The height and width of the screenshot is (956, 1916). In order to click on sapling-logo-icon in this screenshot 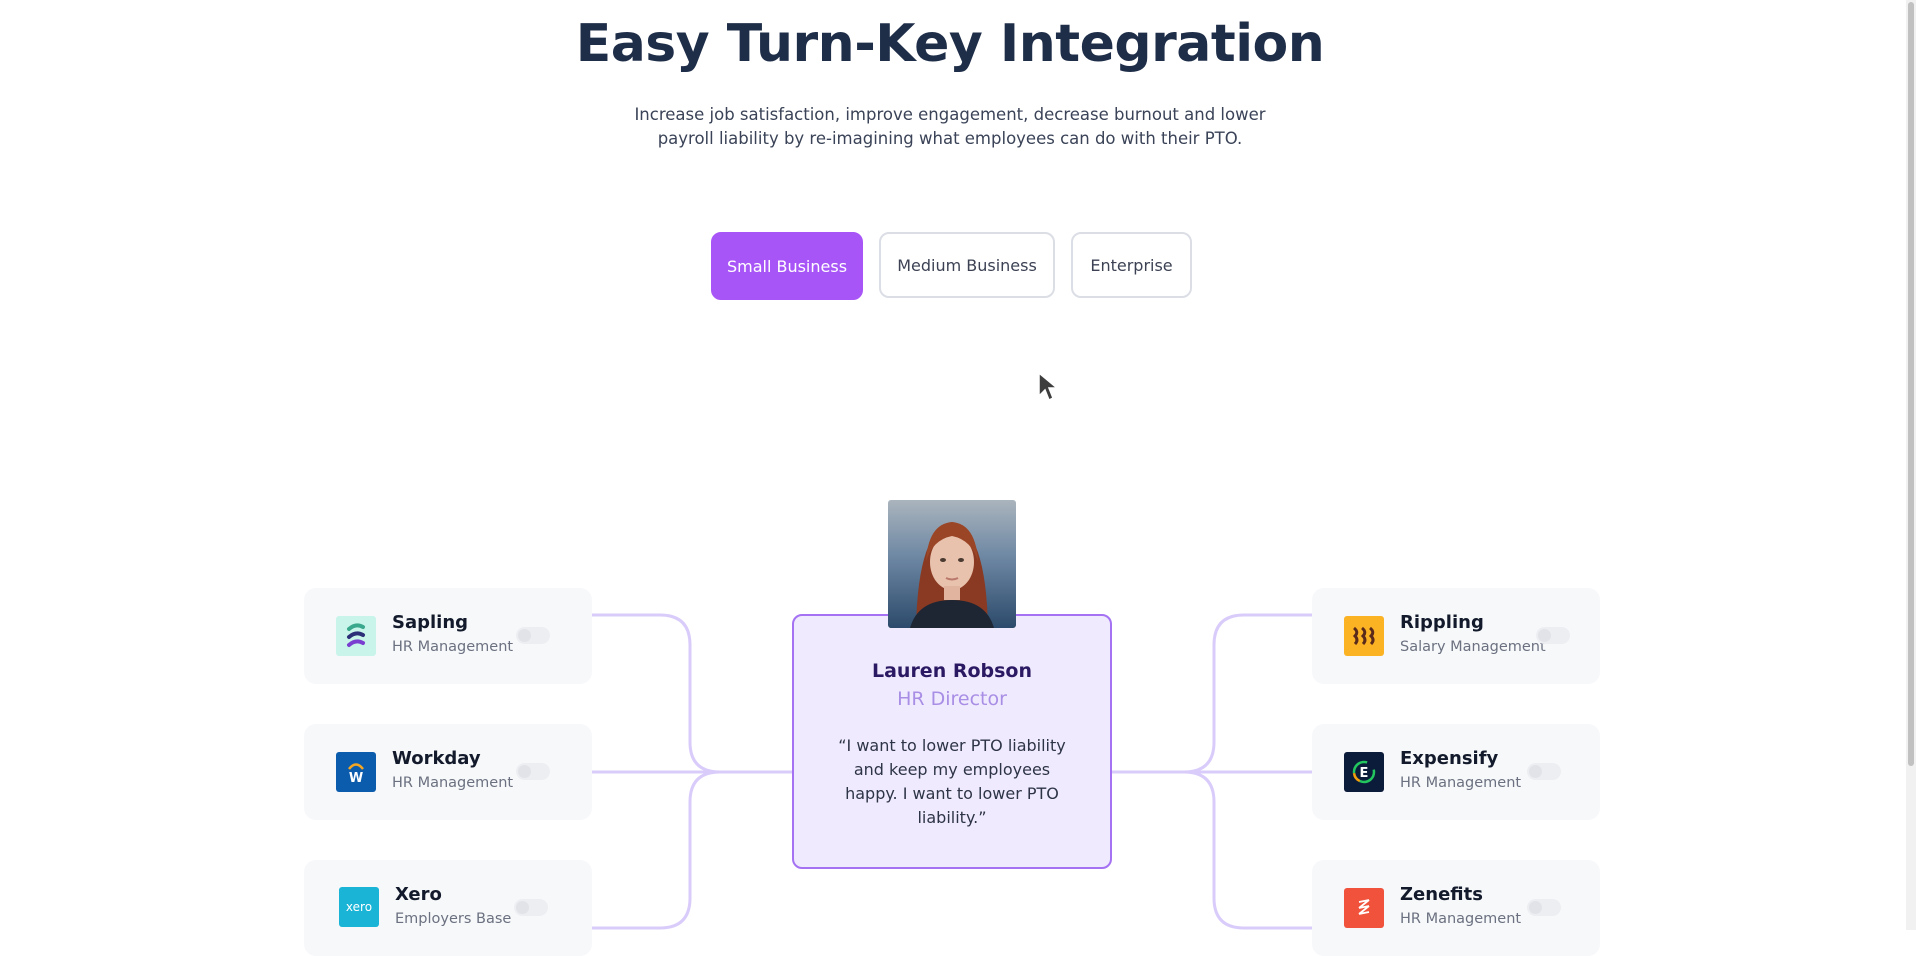, I will do `click(356, 636)`.